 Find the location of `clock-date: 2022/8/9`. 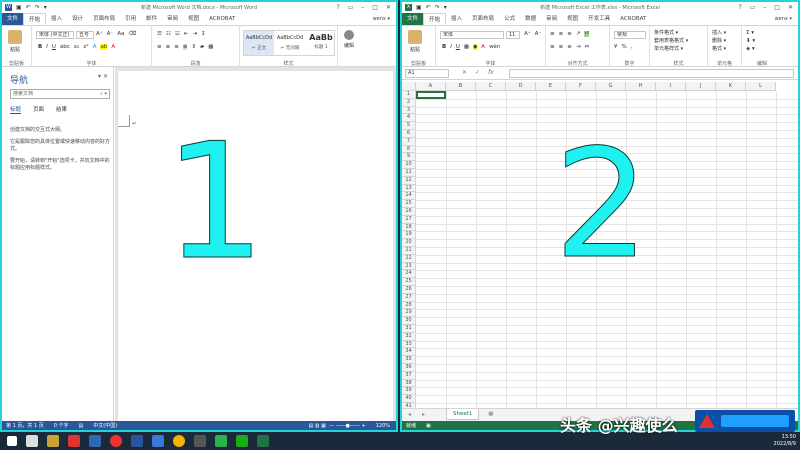

clock-date: 2022/8/9 is located at coordinates (785, 444).